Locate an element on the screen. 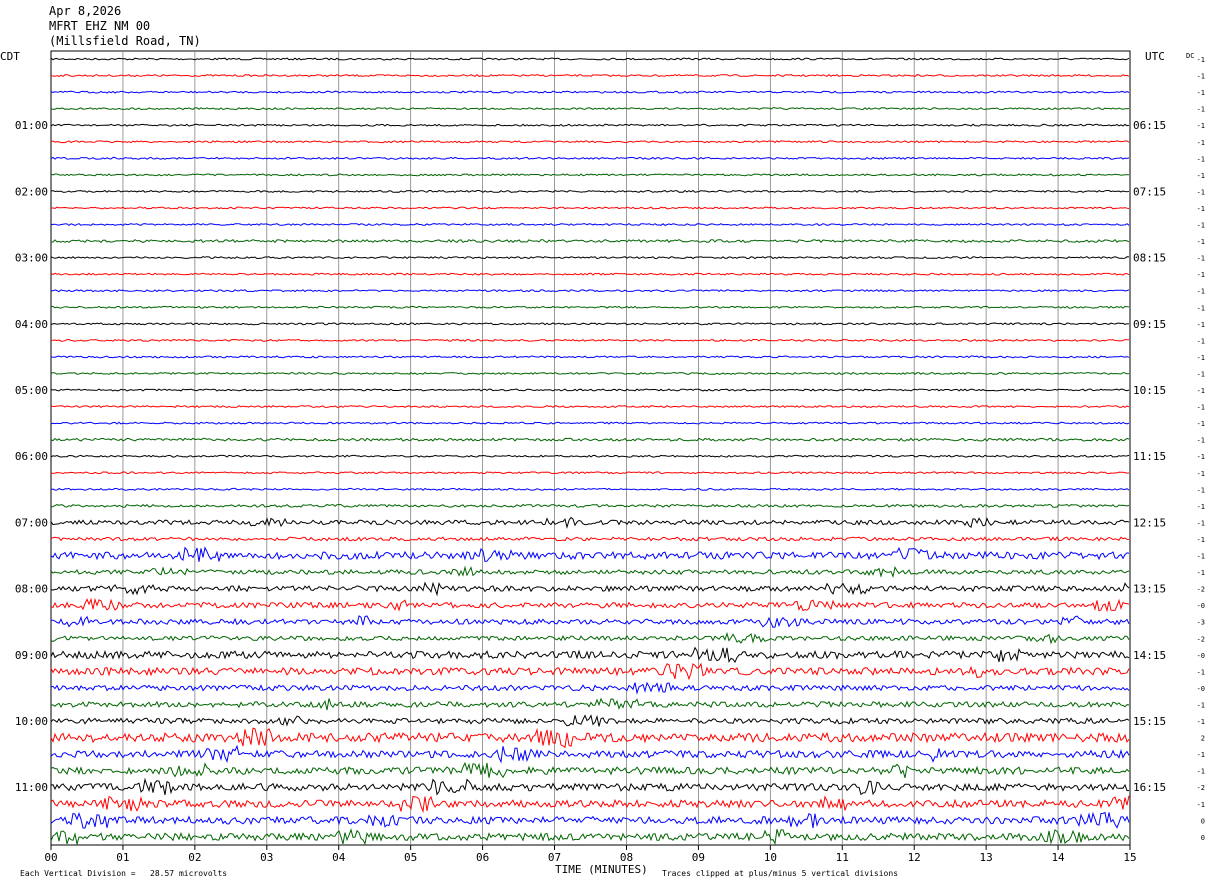 Image resolution: width=1210 pixels, height=886 pixels. right-time-label-1: 07:15 is located at coordinates (1149, 191).